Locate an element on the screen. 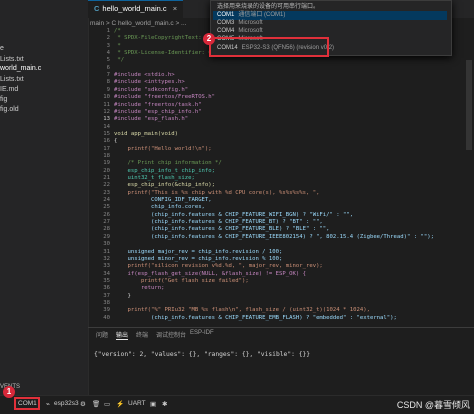  line-number: 25 is located at coordinates (106, 207).